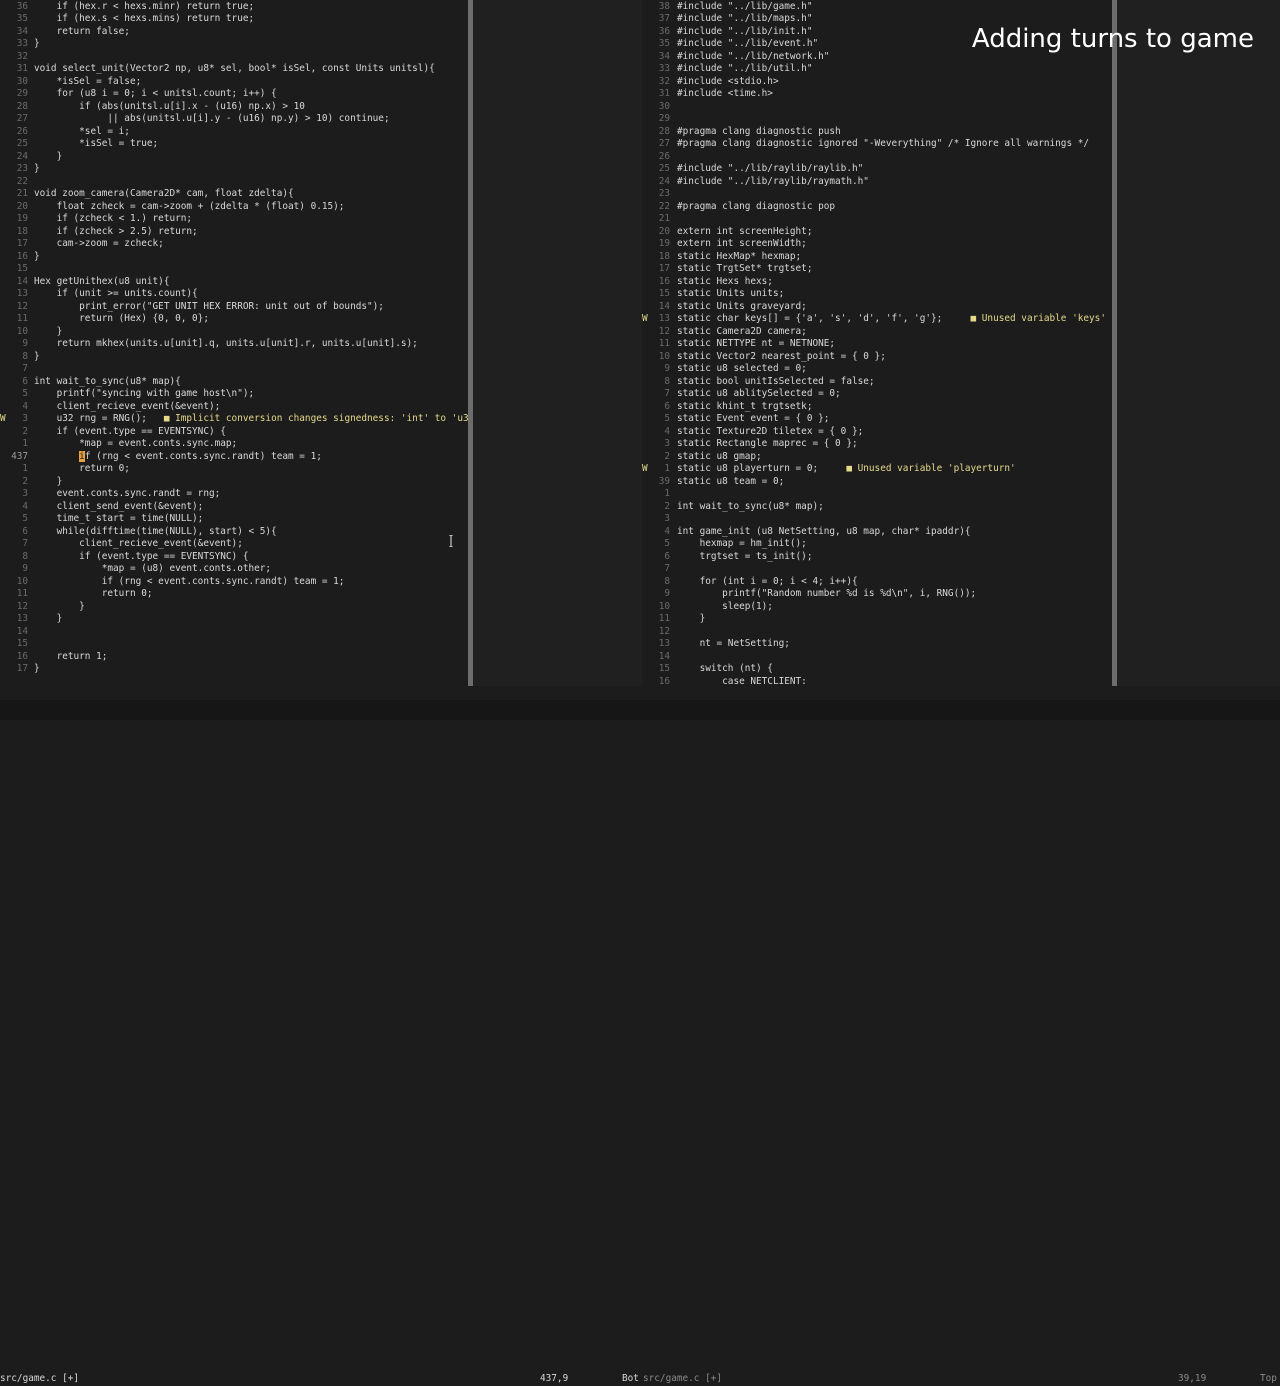 The image size is (1280, 1386). I want to click on code-line: 12, so click(877, 632).